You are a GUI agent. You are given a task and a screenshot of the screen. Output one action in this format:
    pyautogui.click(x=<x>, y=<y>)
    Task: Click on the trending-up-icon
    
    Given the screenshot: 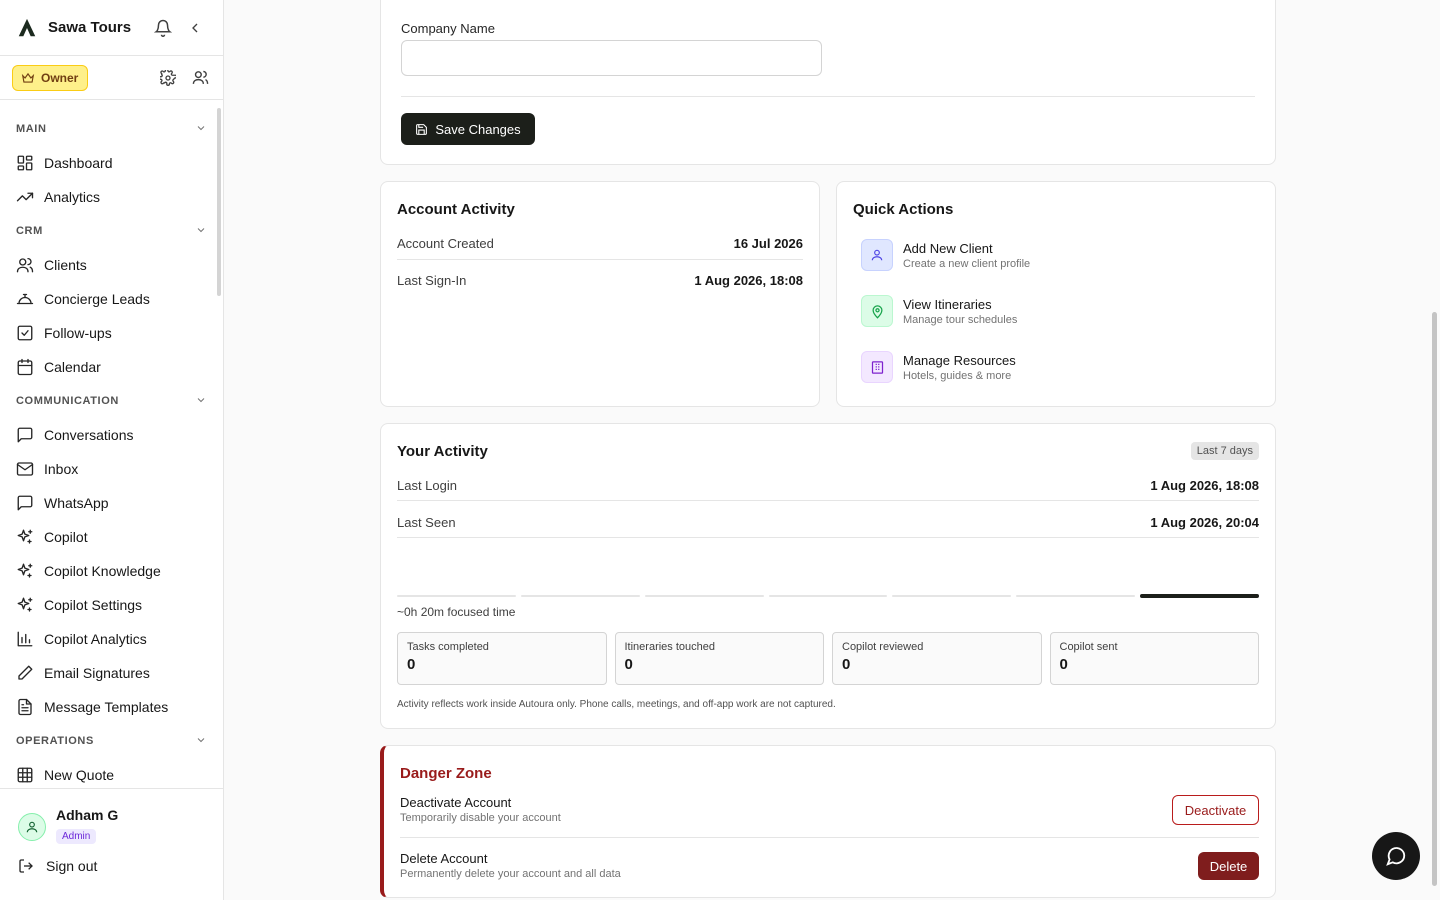 What is the action you would take?
    pyautogui.click(x=25, y=197)
    